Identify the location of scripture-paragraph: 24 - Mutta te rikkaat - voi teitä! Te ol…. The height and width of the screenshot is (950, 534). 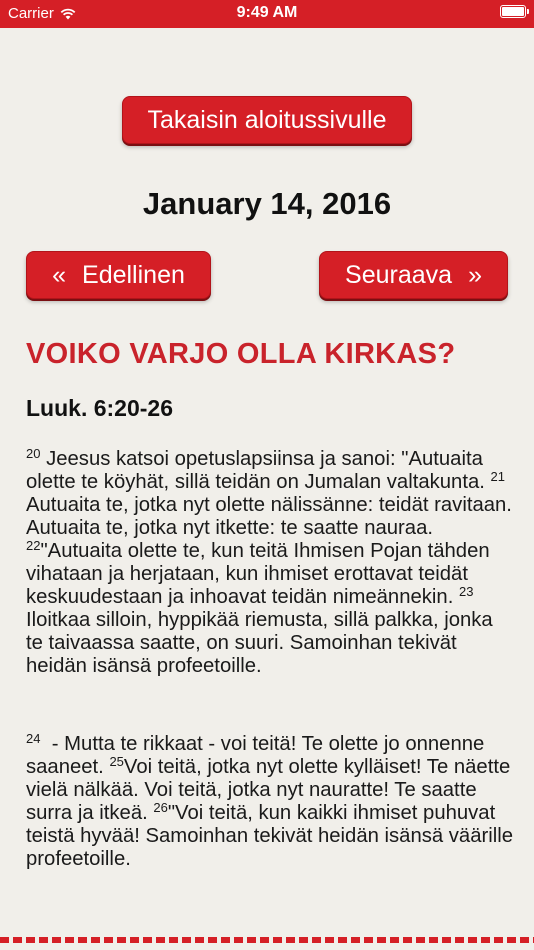
(270, 801).